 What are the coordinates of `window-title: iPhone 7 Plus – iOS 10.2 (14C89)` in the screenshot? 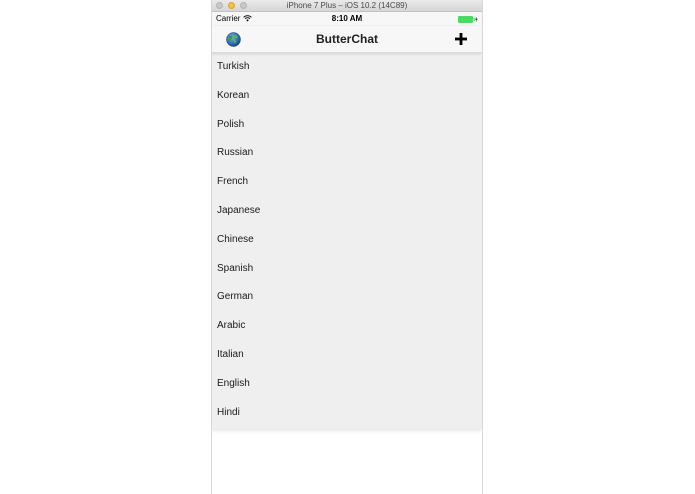 It's located at (347, 5).